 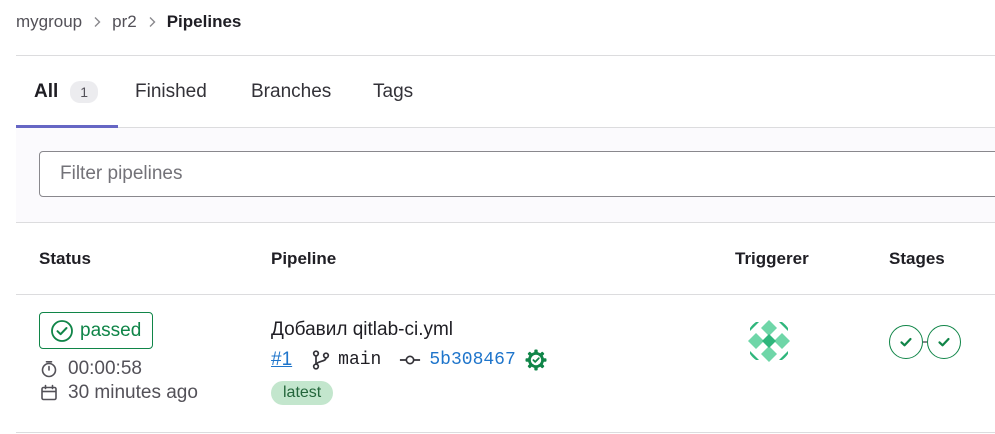 I want to click on branch-icon, so click(x=321, y=360).